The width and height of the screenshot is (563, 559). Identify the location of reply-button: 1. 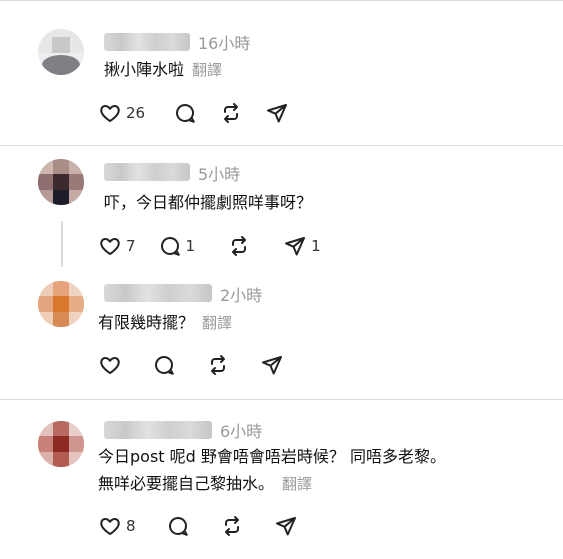
(177, 246).